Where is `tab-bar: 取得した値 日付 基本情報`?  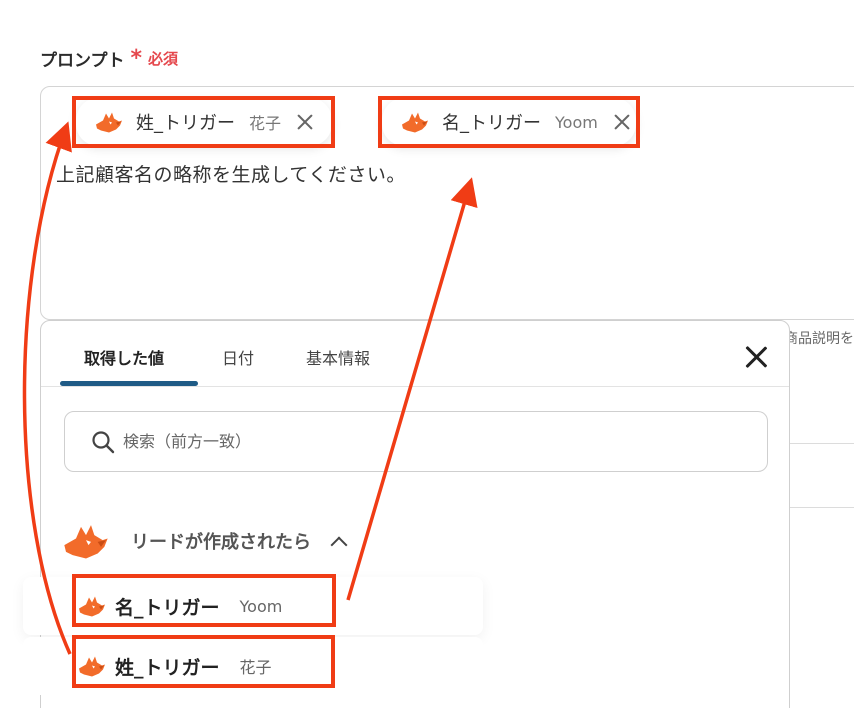 tab-bar: 取得した値 日付 基本情報 is located at coordinates (415, 354).